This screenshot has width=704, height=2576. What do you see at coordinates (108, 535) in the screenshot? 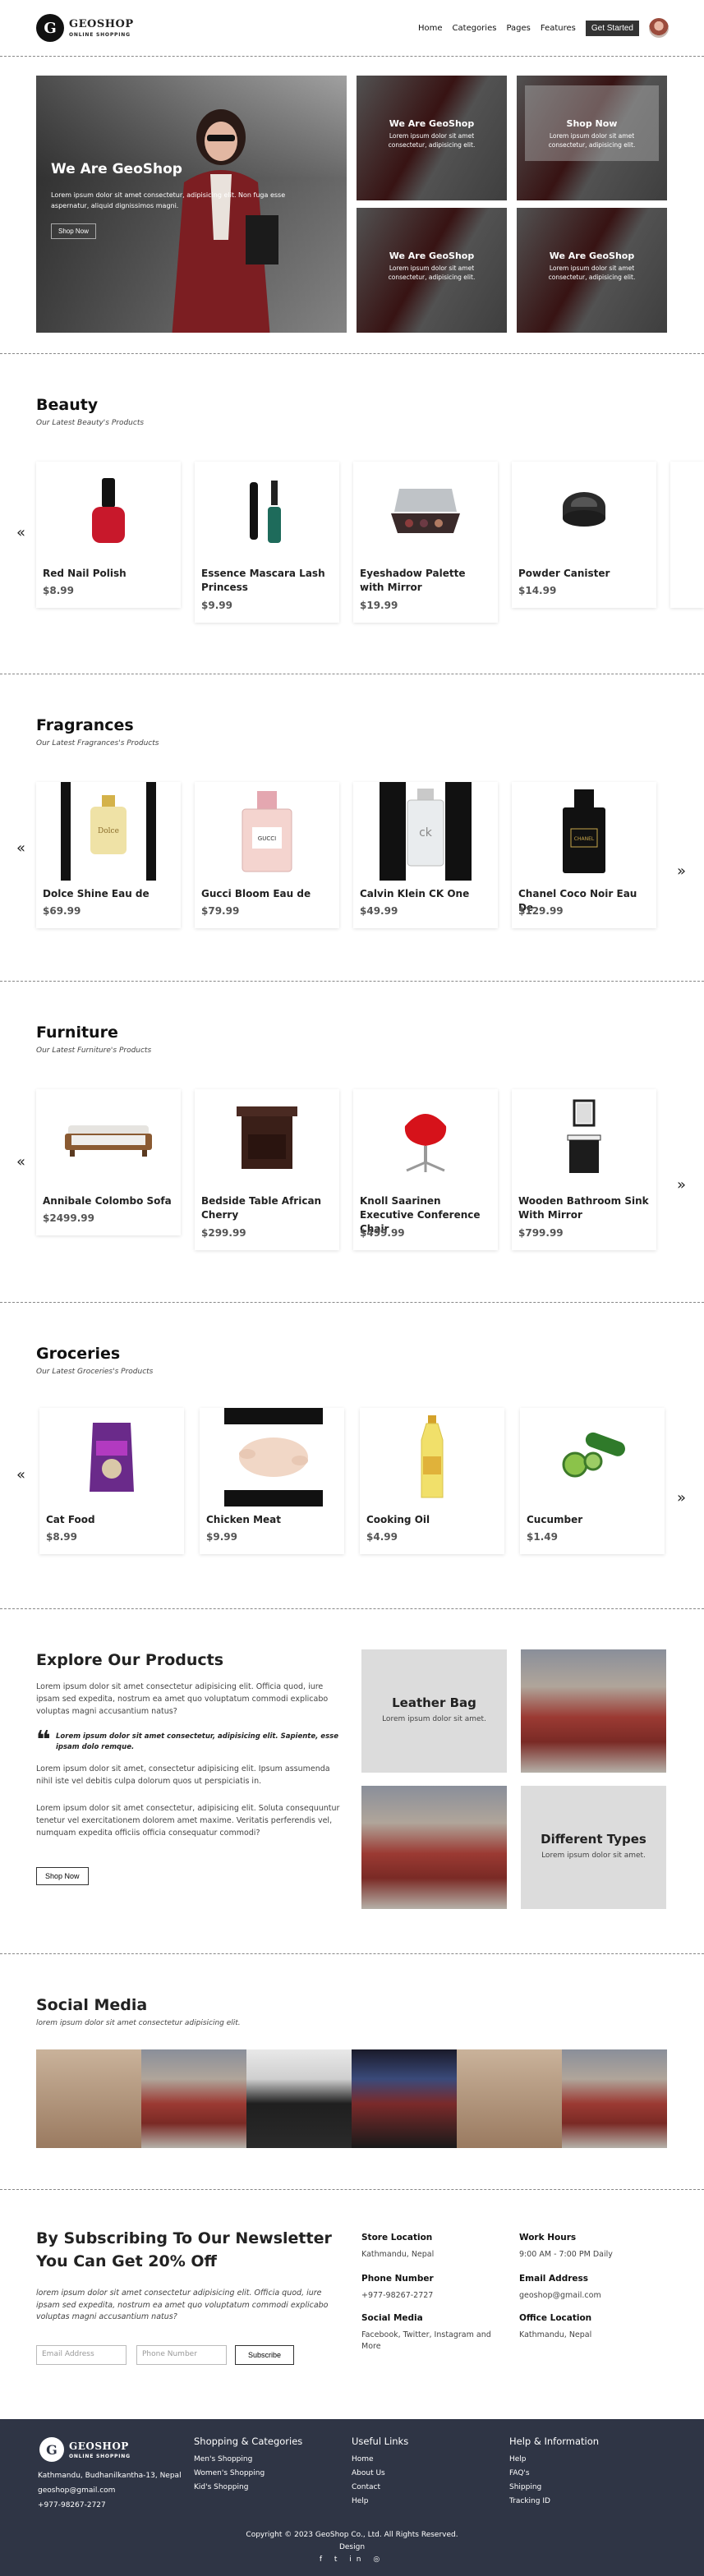
I see `product-card: Red Nail Polish $8.99` at bounding box center [108, 535].